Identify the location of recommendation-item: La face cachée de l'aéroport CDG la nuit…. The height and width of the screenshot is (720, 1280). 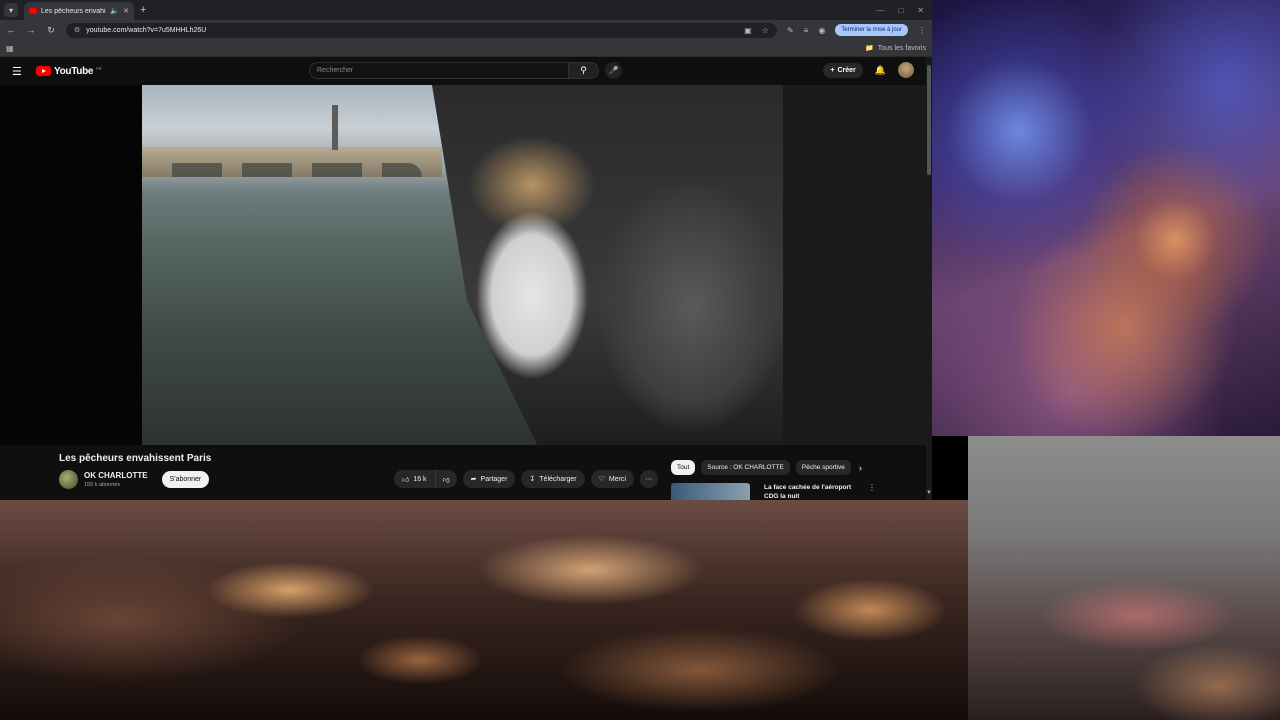
(773, 491).